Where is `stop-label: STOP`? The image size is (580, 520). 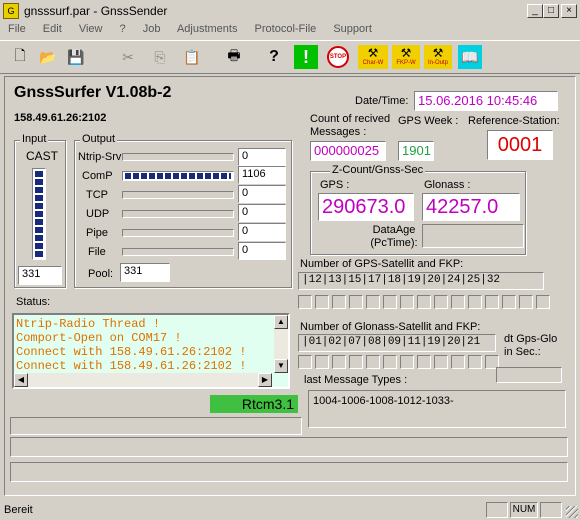 stop-label: STOP is located at coordinates (338, 57).